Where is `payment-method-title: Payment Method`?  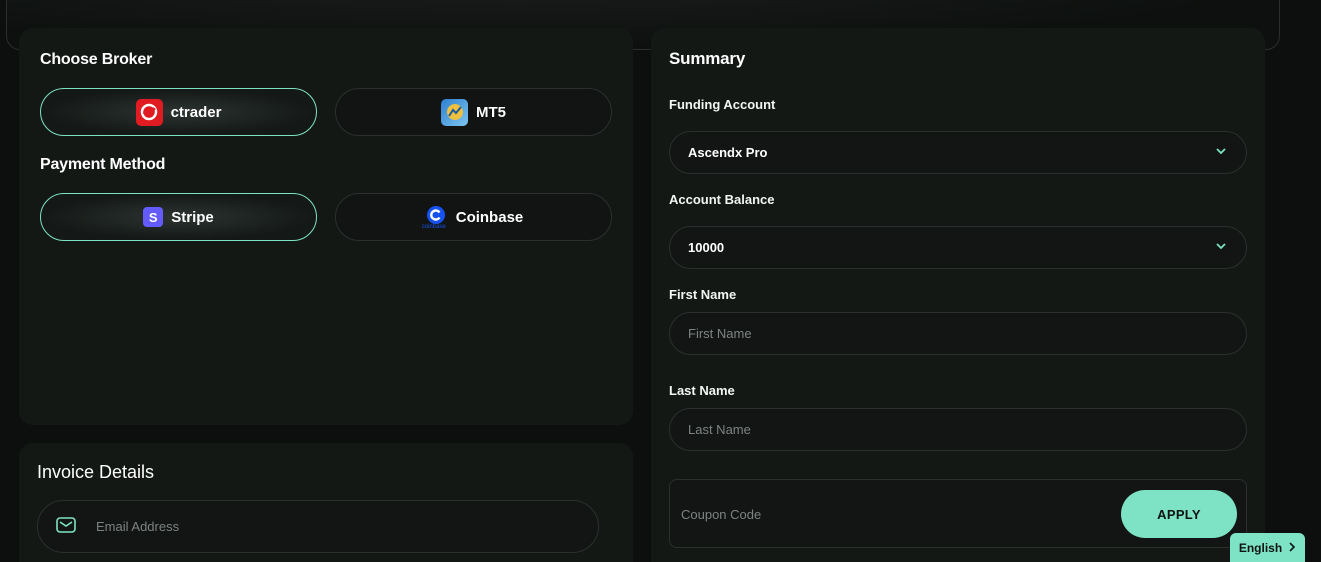 payment-method-title: Payment Method is located at coordinates (103, 164).